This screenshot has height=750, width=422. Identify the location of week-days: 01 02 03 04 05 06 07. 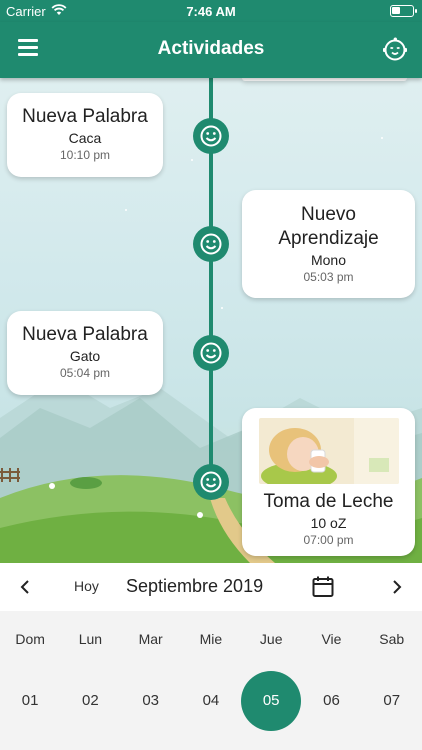
(211, 701).